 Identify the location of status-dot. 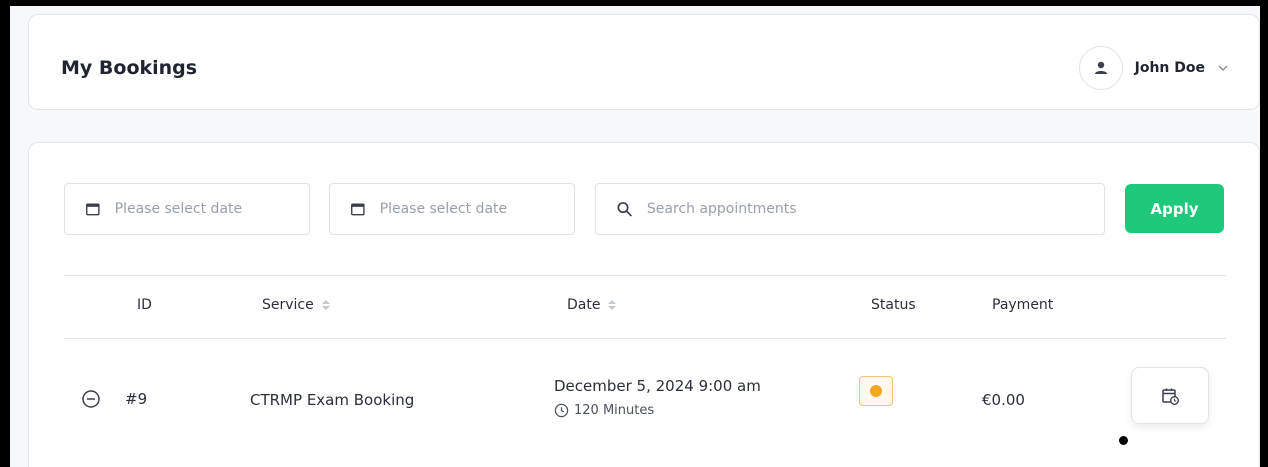
(876, 391).